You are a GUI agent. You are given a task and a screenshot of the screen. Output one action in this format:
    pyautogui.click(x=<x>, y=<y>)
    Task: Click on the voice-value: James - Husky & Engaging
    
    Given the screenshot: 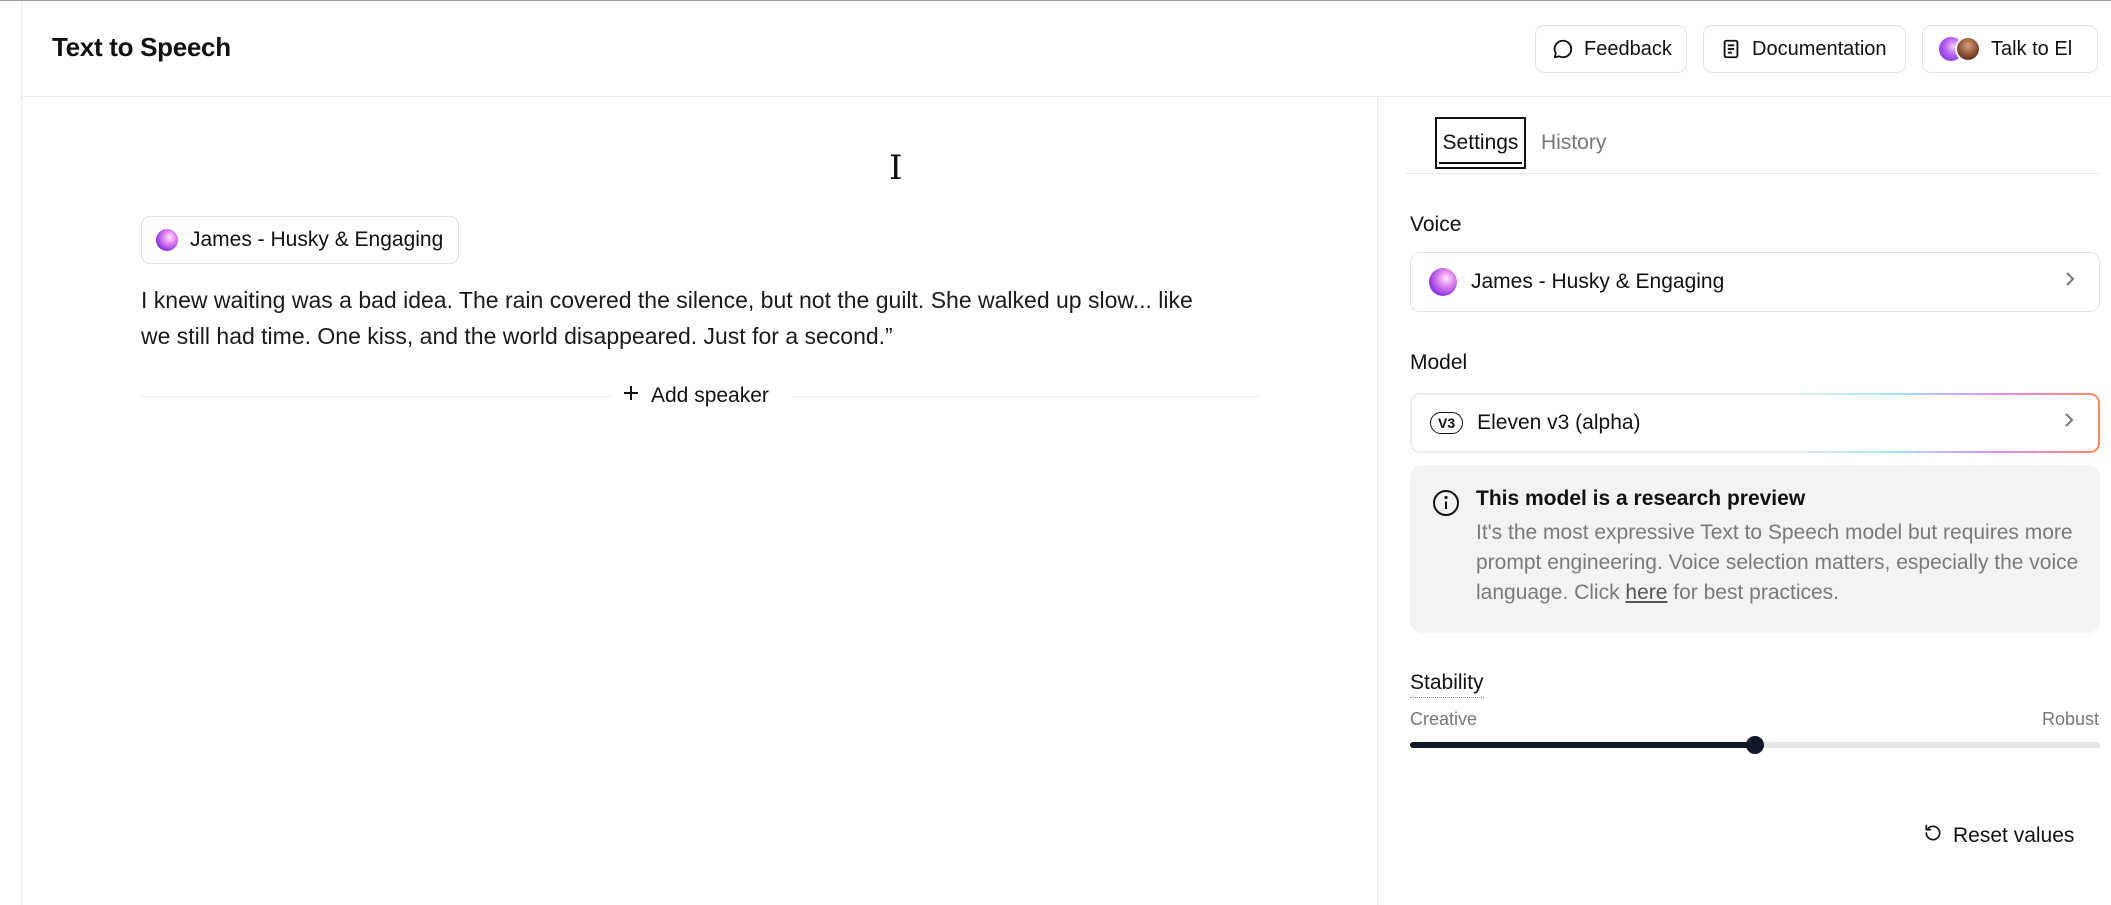 What is the action you would take?
    pyautogui.click(x=1598, y=281)
    